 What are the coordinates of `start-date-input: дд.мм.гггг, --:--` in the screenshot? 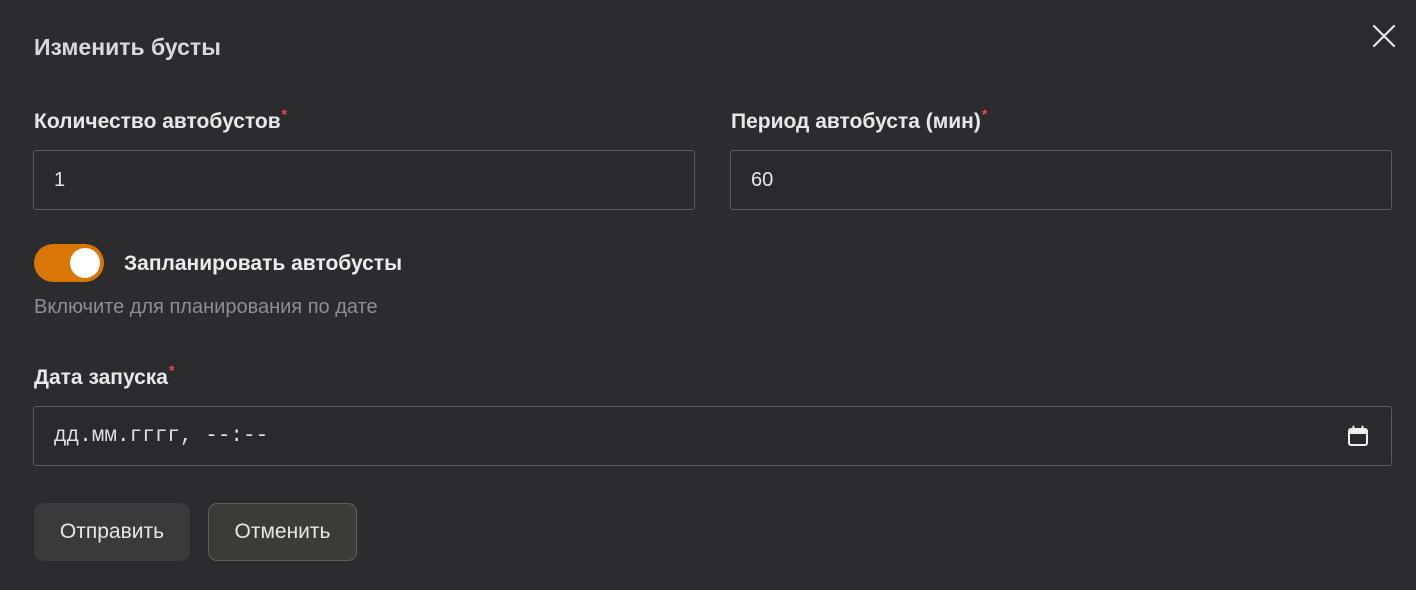 It's located at (712, 436).